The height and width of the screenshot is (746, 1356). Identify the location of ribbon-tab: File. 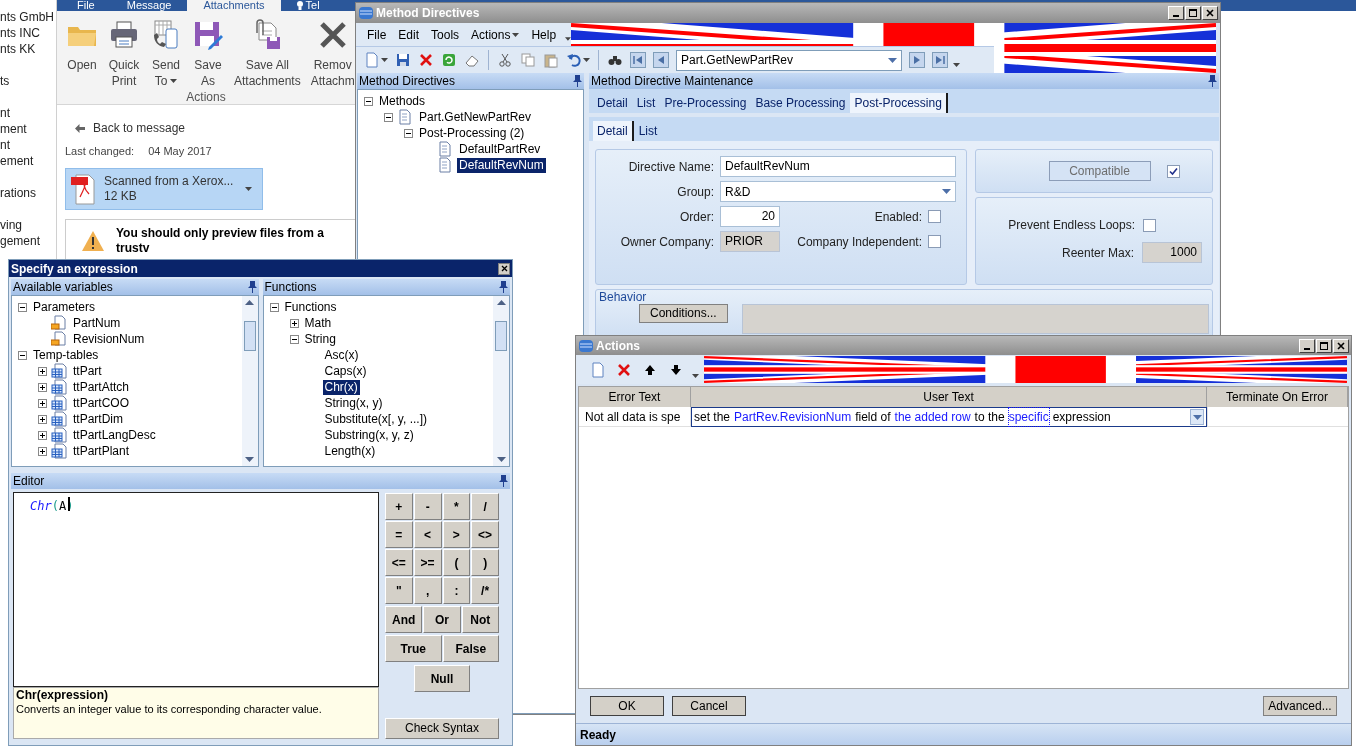
(86, 5).